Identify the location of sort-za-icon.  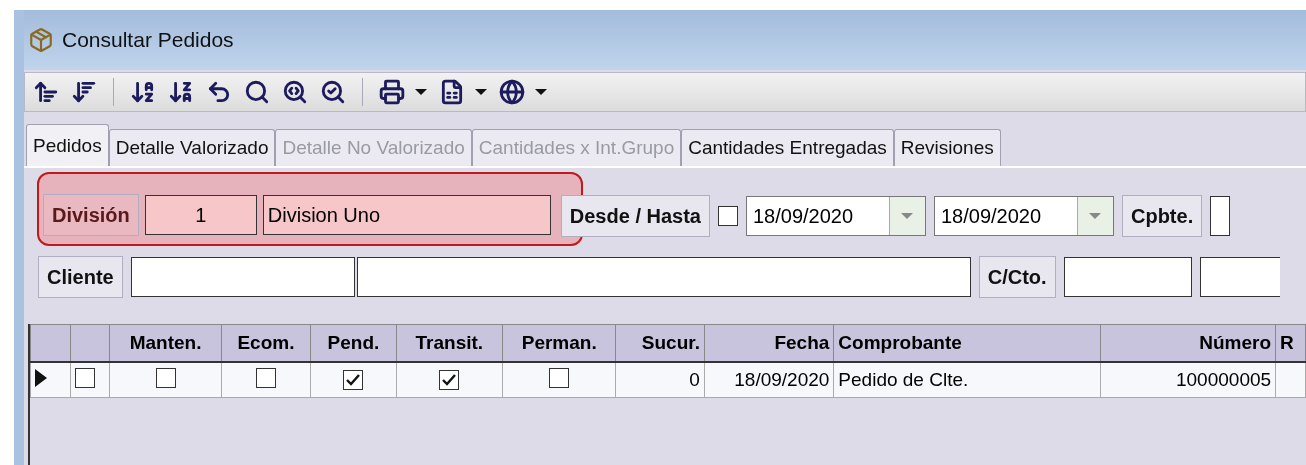
(181, 92).